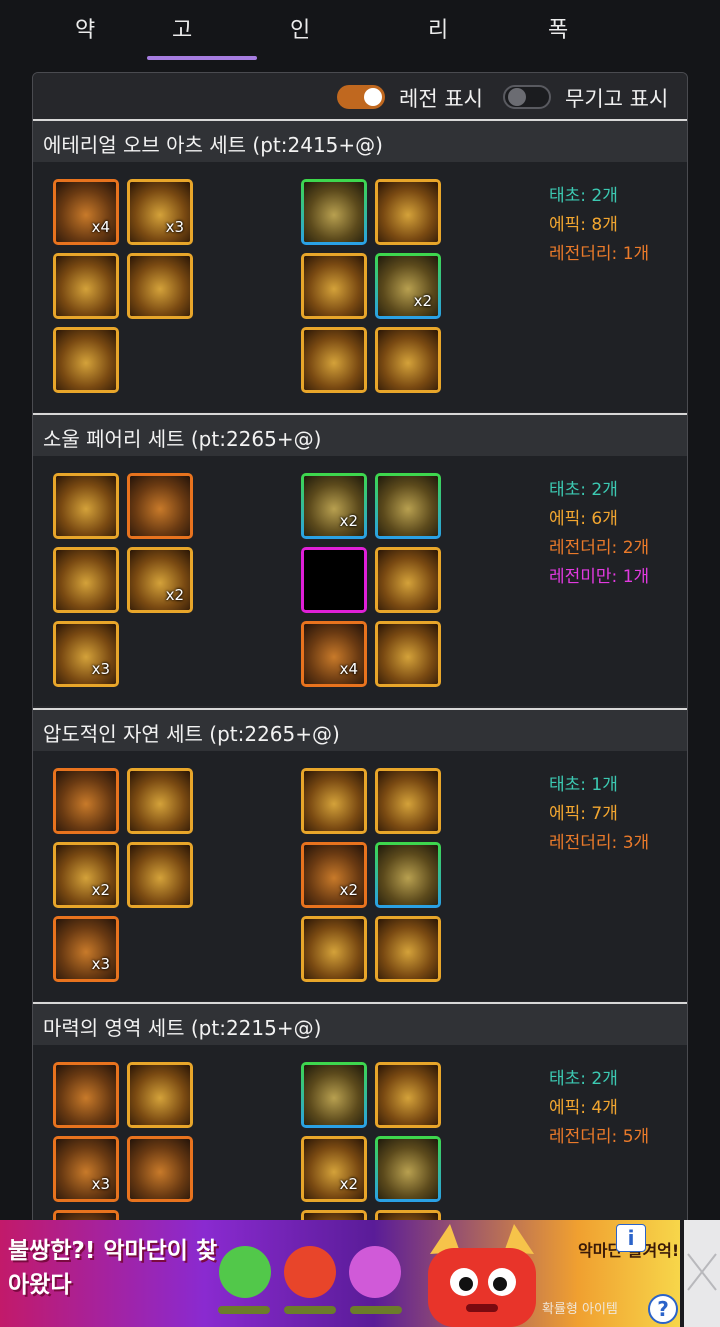 The height and width of the screenshot is (1327, 720). What do you see at coordinates (441, 99) in the screenshot?
I see `legend-display-label: 레전 표시` at bounding box center [441, 99].